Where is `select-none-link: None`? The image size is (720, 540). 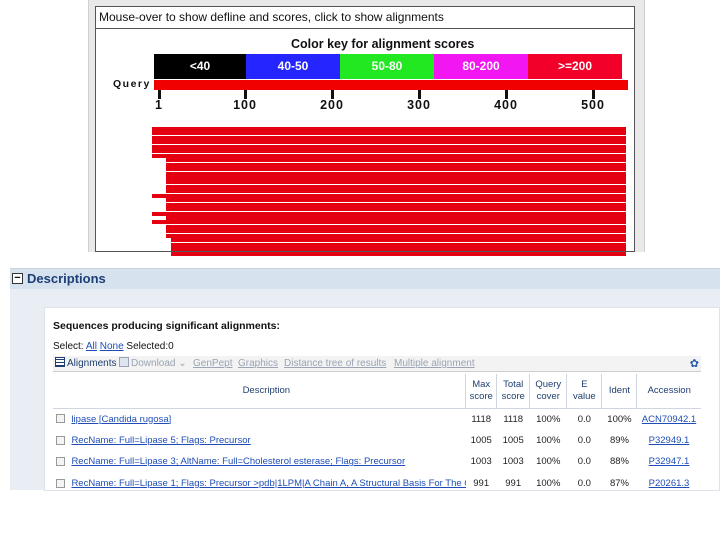
select-none-link: None is located at coordinates (112, 346).